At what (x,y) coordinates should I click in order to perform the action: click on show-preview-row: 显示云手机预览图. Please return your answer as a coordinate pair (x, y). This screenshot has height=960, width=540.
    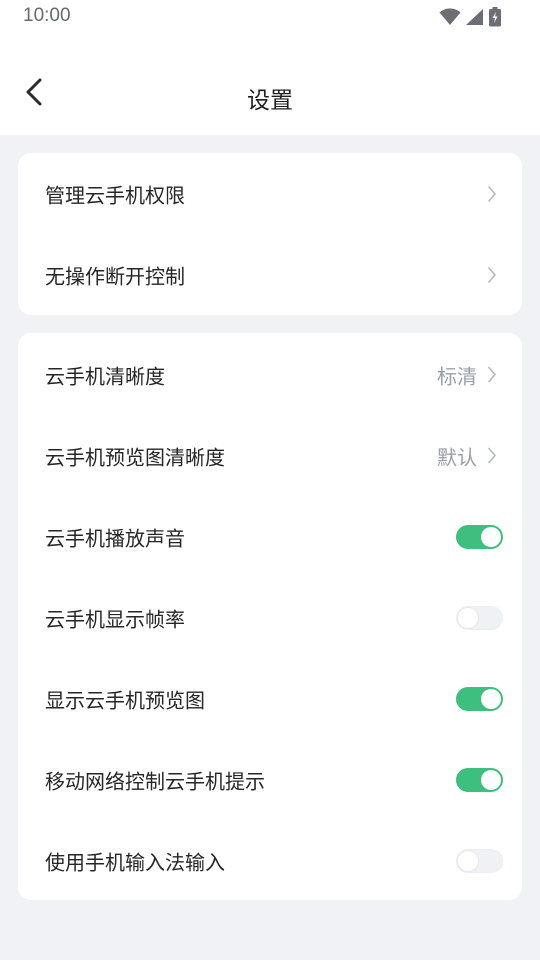
    Looking at the image, I should click on (270, 698).